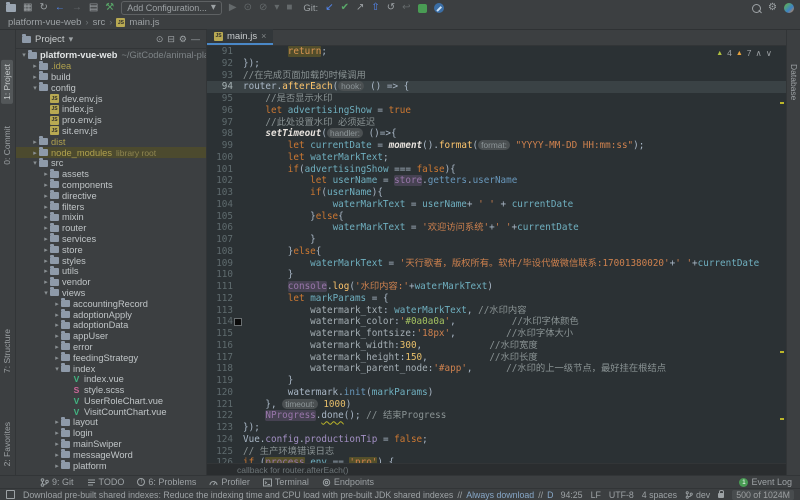  Describe the element at coordinates (549, 495) in the screenshot. I see `download-once-link: Download once` at that location.